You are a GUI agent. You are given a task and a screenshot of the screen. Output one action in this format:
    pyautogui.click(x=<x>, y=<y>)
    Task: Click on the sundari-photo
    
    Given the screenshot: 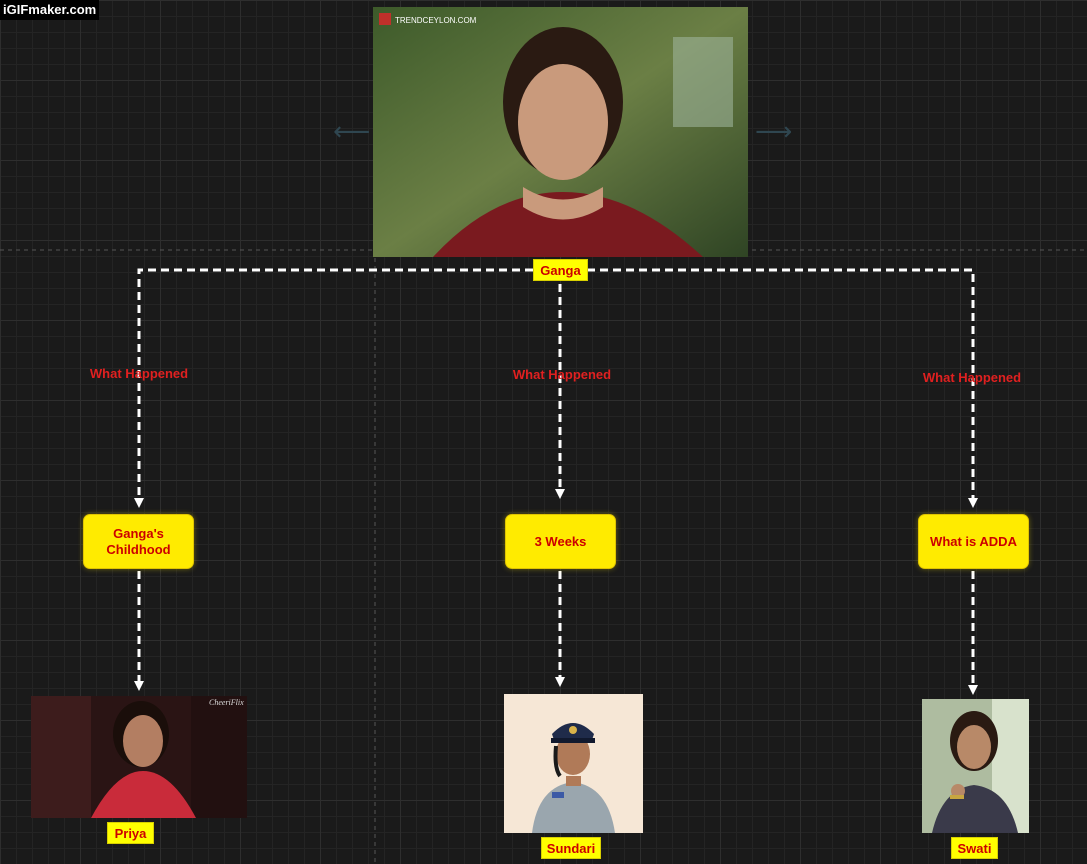 What is the action you would take?
    pyautogui.click(x=573, y=763)
    